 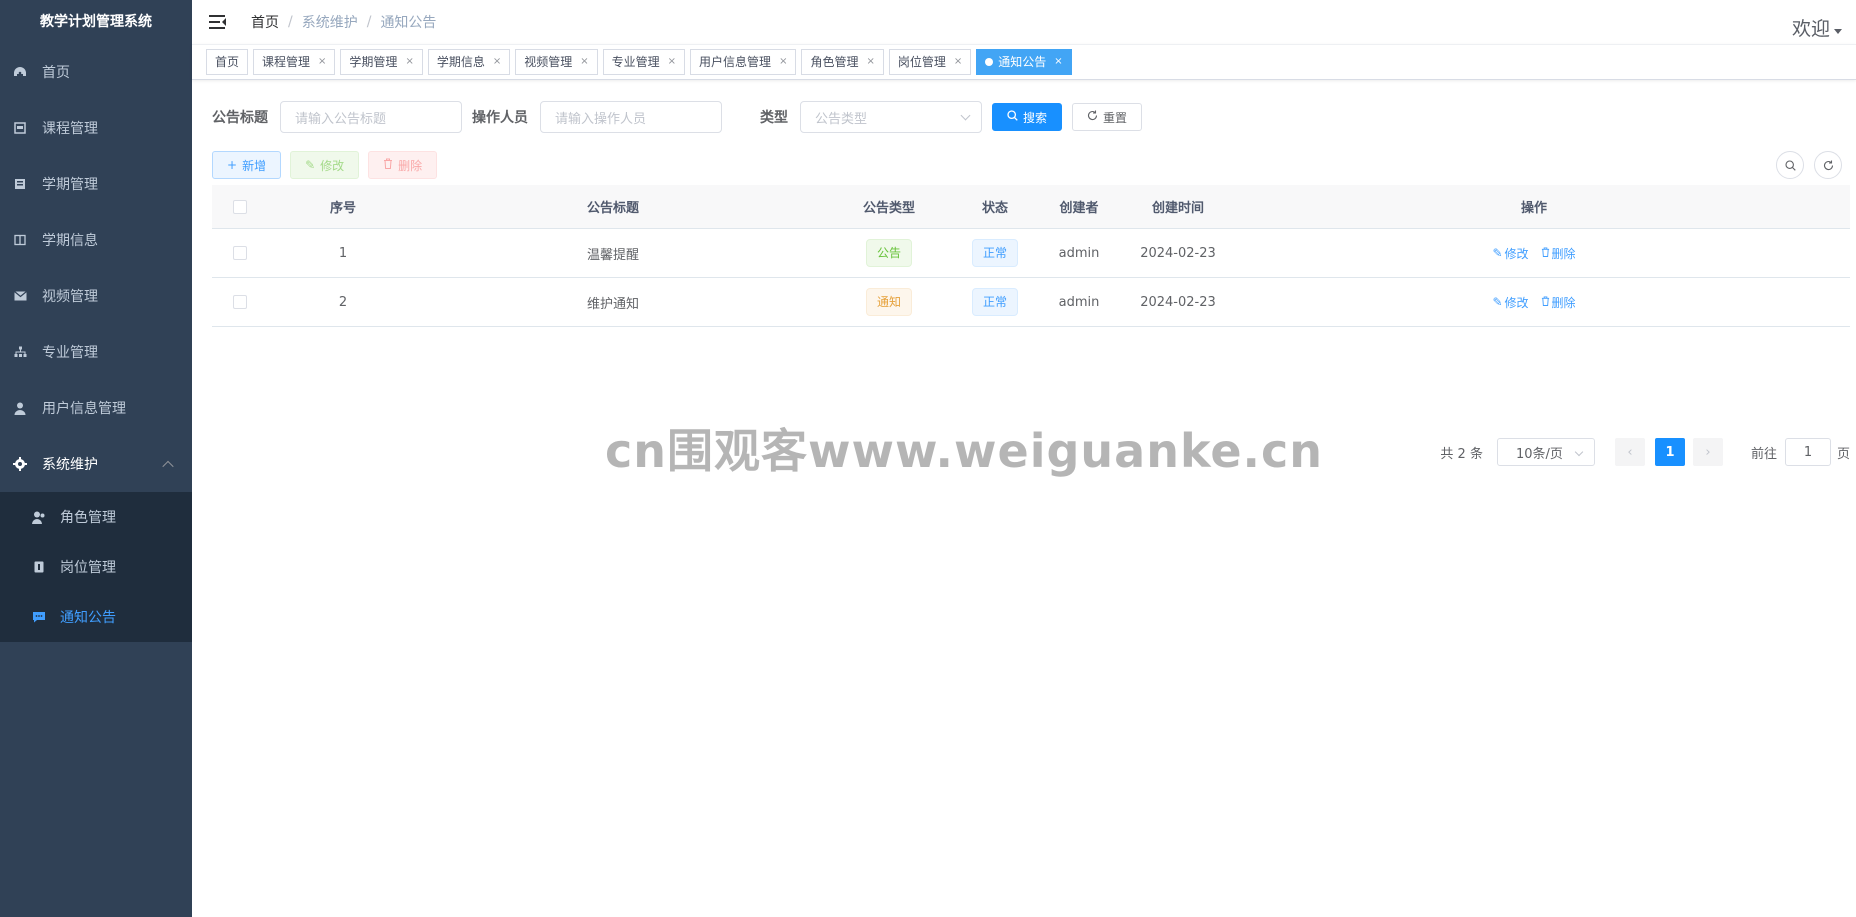 What do you see at coordinates (989, 62) in the screenshot?
I see `active-dot-icon` at bounding box center [989, 62].